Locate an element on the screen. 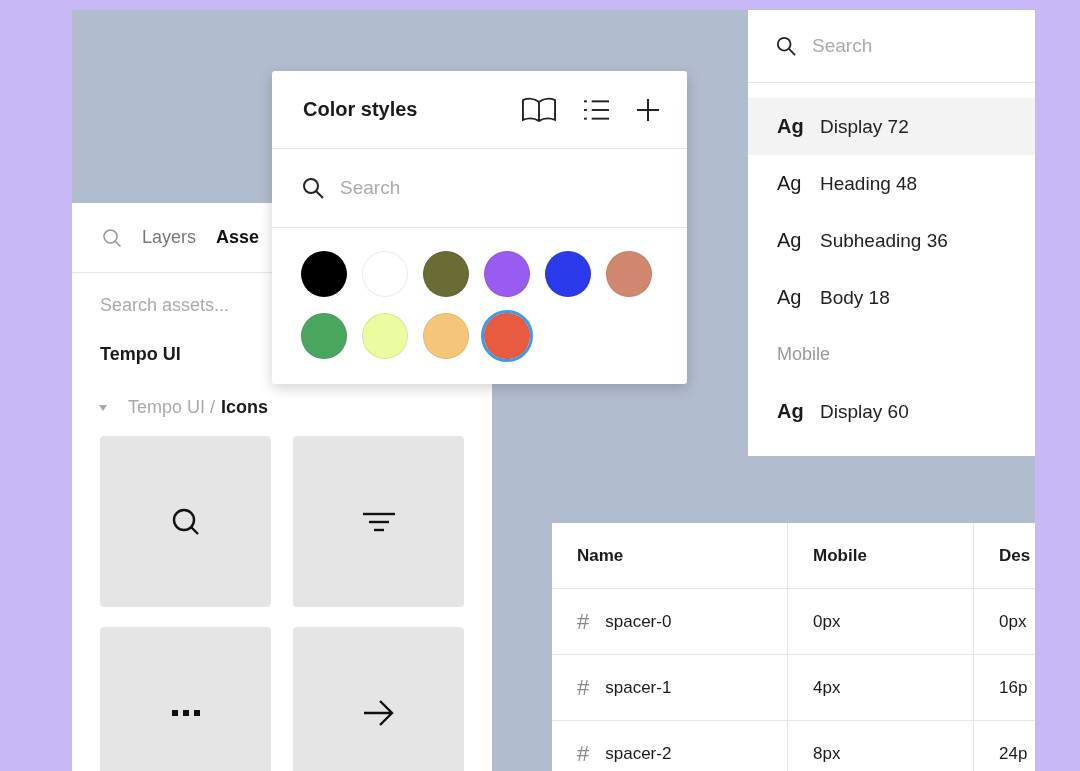 The height and width of the screenshot is (771, 1080). table-cell: spacer-1 is located at coordinates (638, 687).